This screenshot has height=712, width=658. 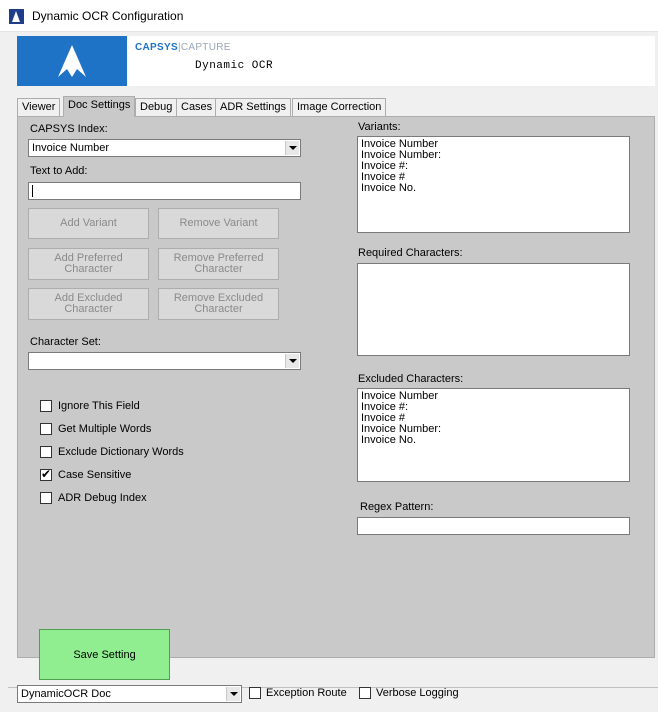 I want to click on checkbox-label: Exclude Dictionary Words, so click(x=121, y=452).